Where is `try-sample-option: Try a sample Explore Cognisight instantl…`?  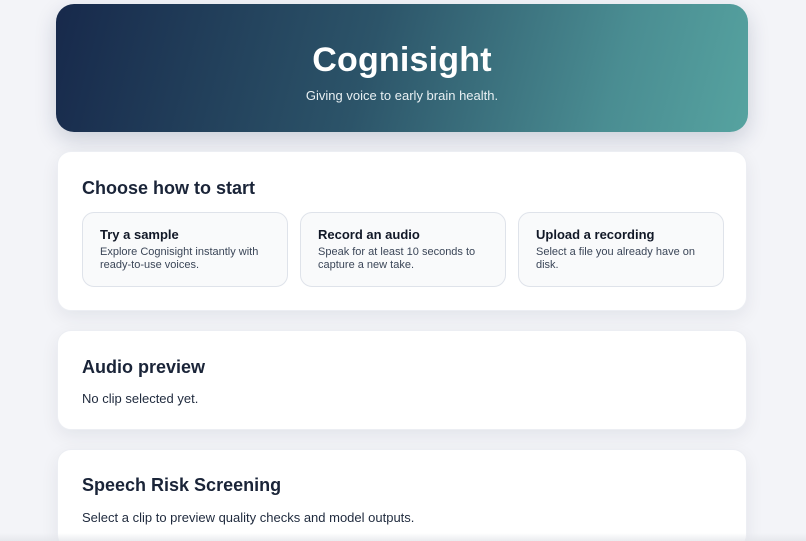 try-sample-option: Try a sample Explore Cognisight instantl… is located at coordinates (185, 249).